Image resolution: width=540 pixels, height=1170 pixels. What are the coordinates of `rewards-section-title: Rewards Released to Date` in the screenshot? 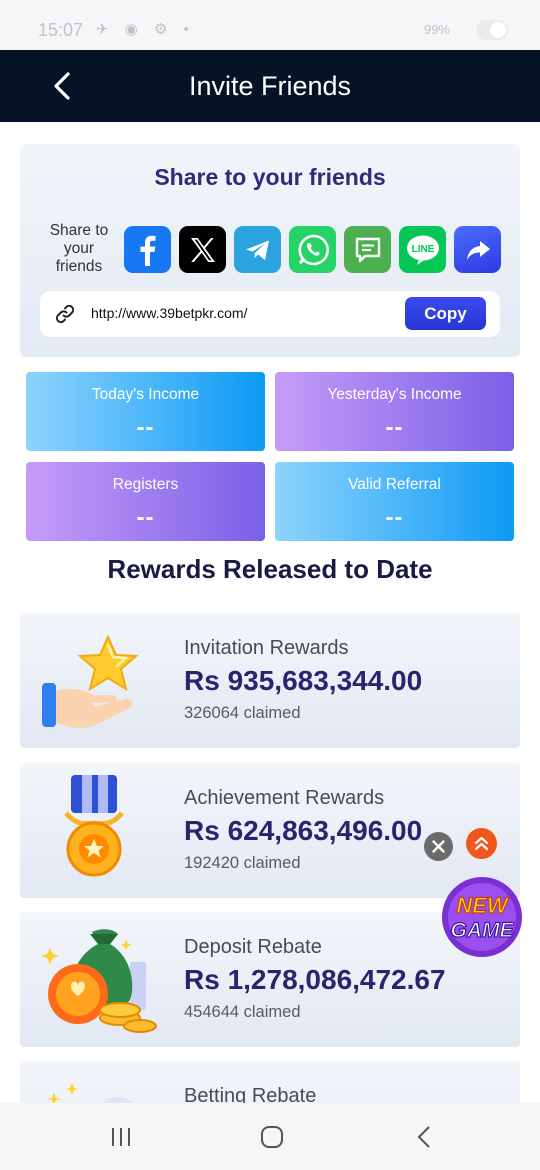 It's located at (270, 569).